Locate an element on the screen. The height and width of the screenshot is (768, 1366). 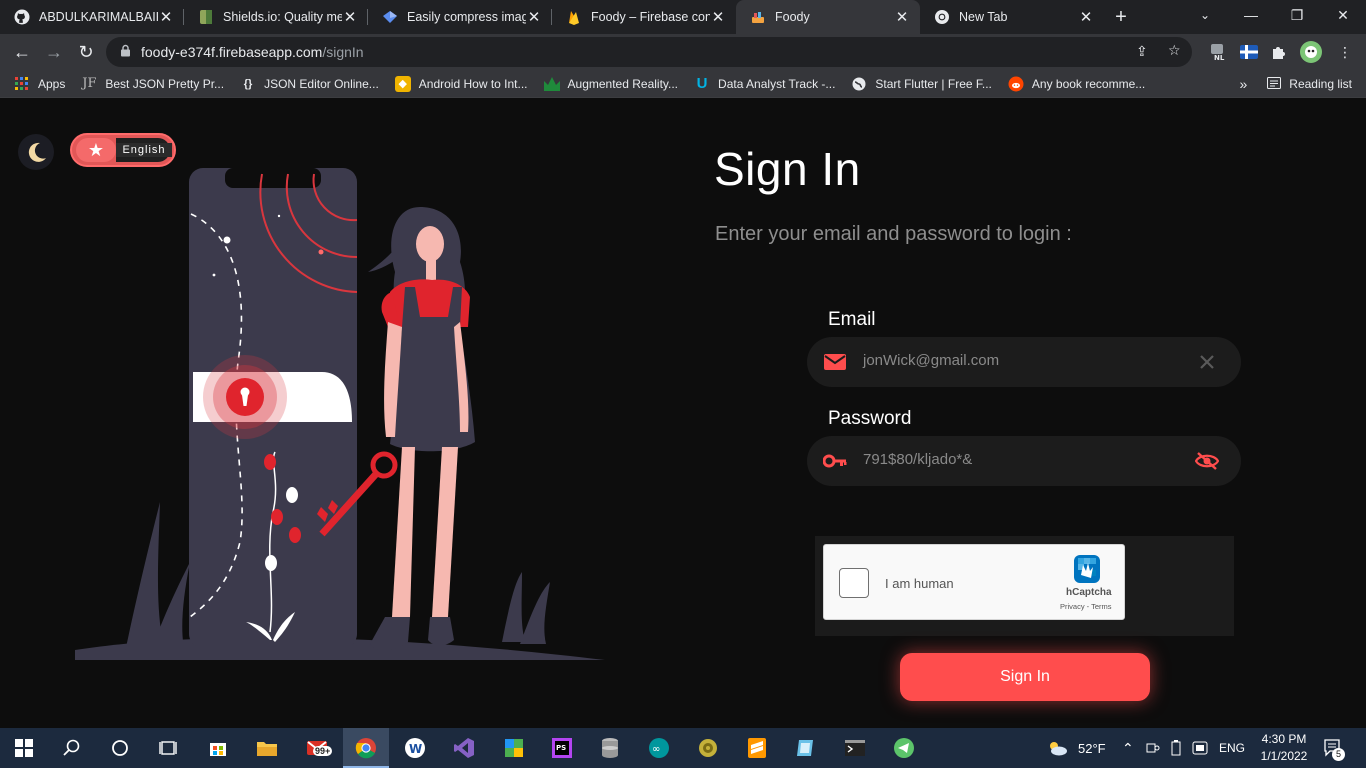
jf-icon: JF is located at coordinates (89, 83).